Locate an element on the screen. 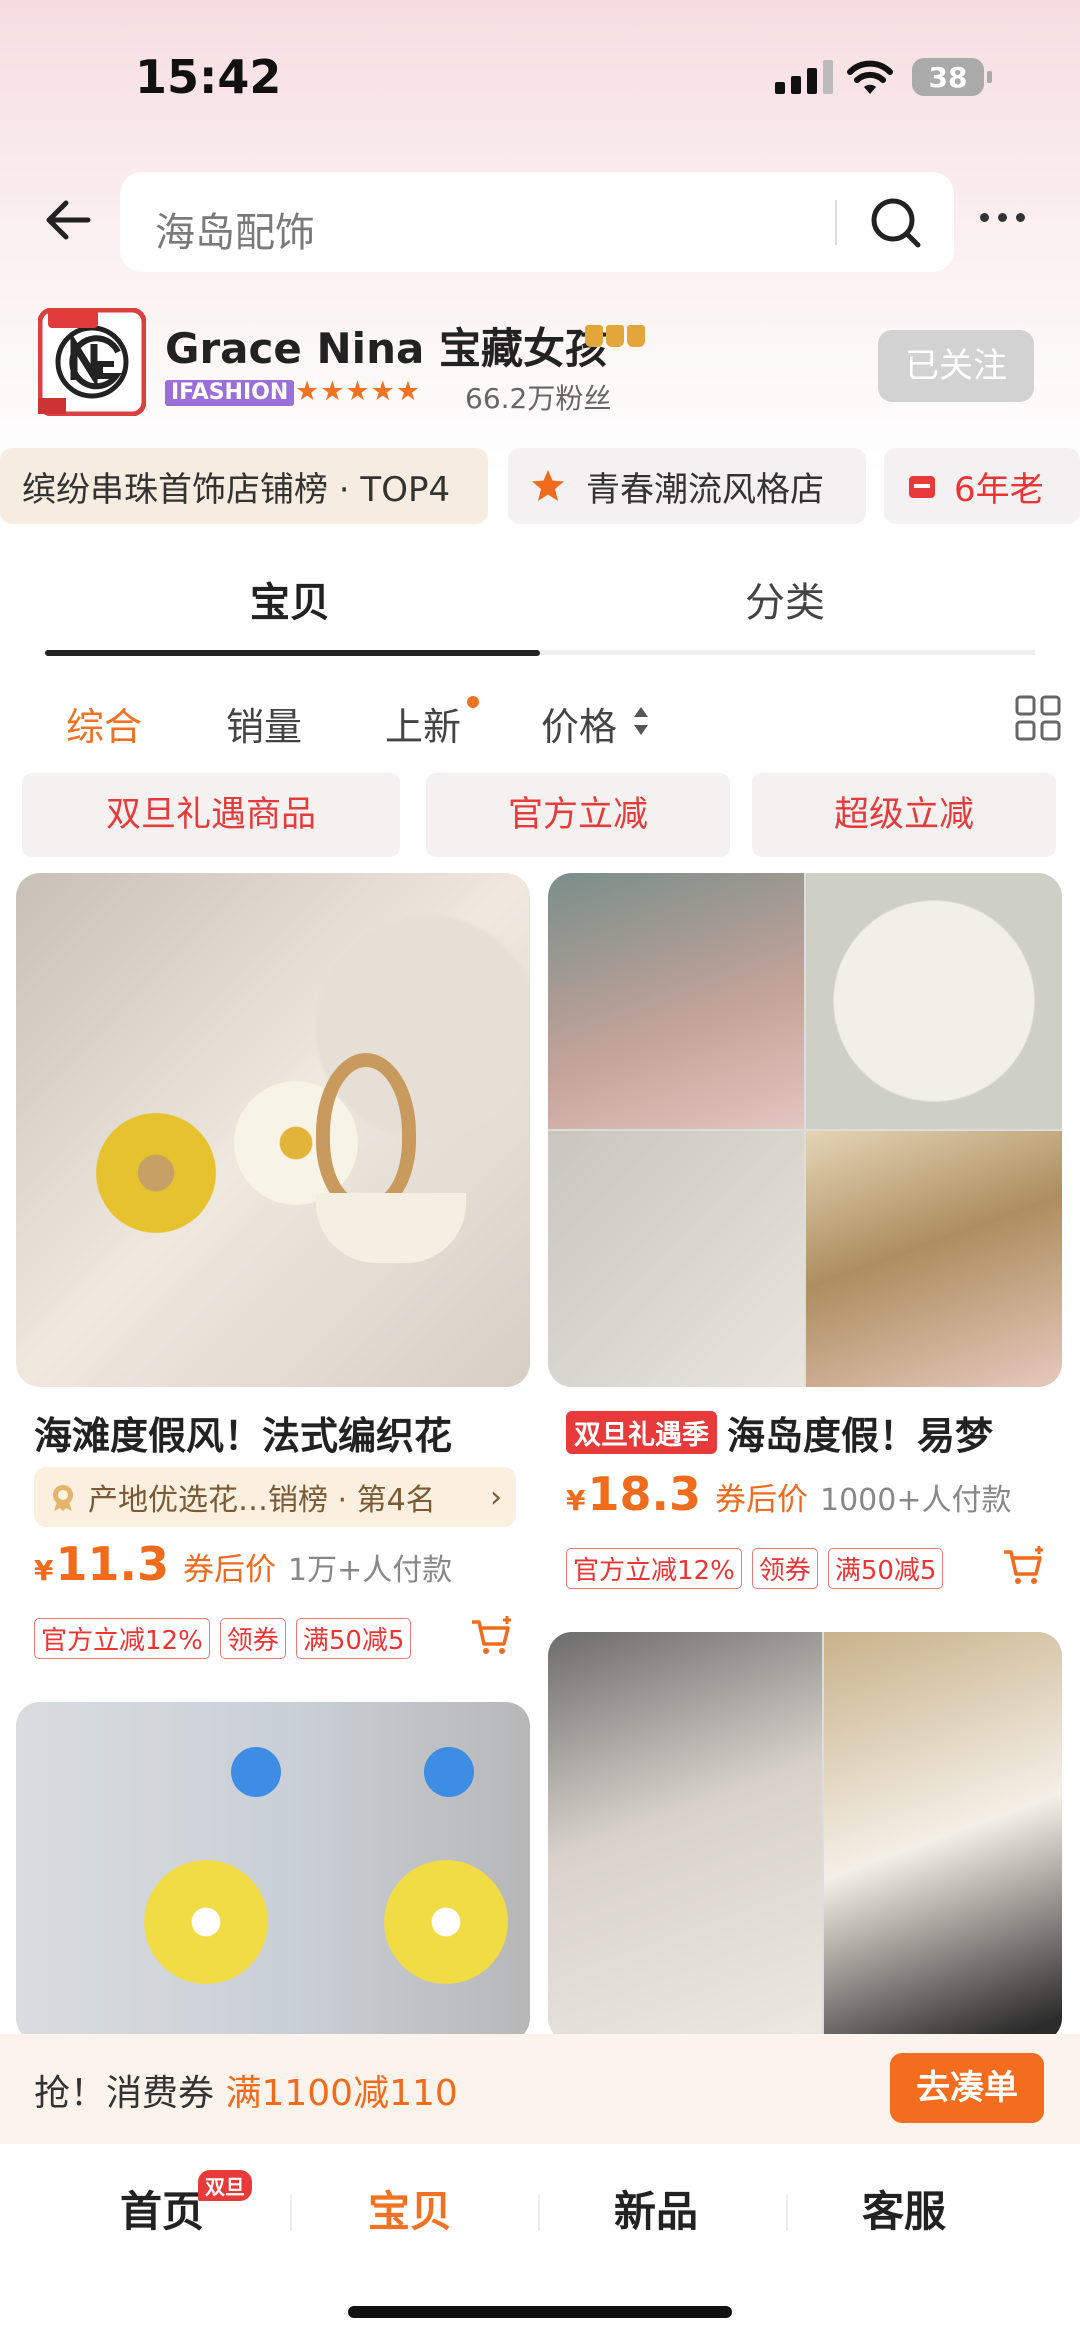 Image resolution: width=1080 pixels, height=2341 pixels. sort-arrows-icon is located at coordinates (641, 721).